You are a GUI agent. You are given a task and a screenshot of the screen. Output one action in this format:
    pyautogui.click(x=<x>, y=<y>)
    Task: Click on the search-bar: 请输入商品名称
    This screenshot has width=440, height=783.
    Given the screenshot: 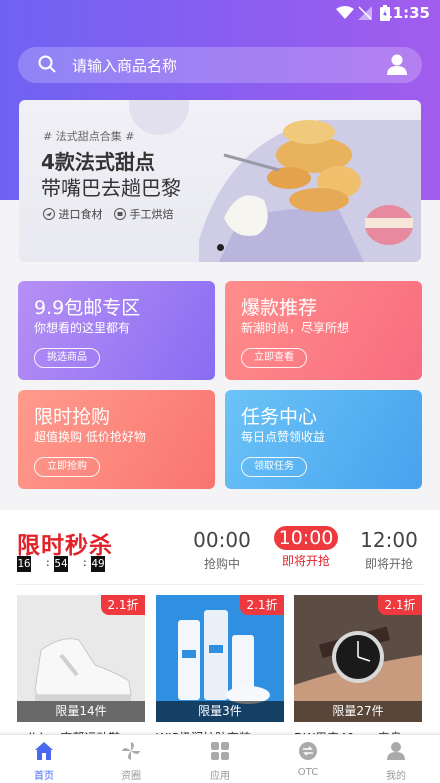 What is the action you would take?
    pyautogui.click(x=220, y=65)
    